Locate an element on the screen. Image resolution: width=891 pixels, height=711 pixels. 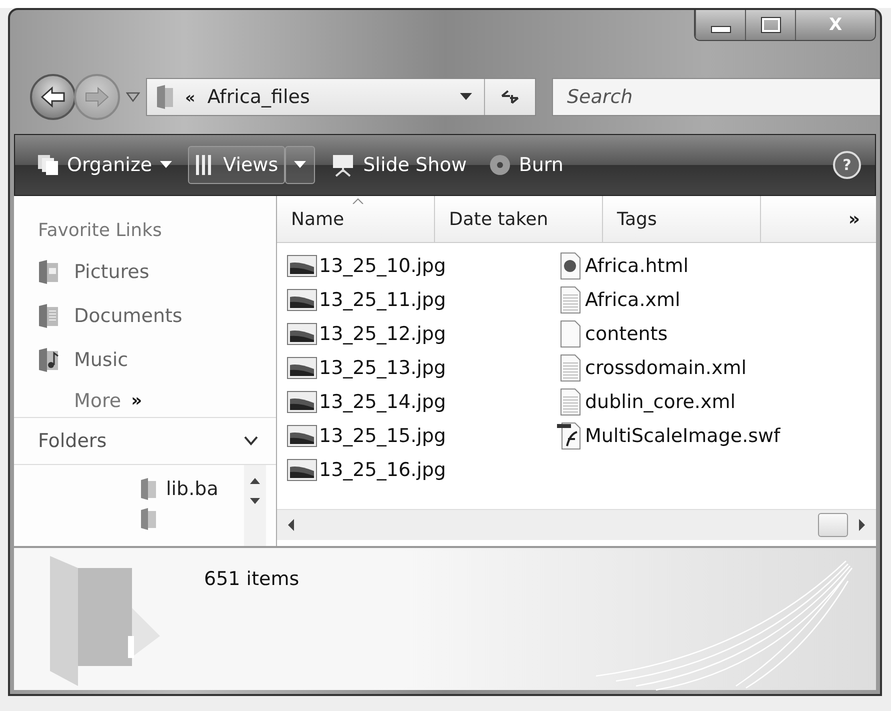
organize-button: Organize is located at coordinates (104, 165).